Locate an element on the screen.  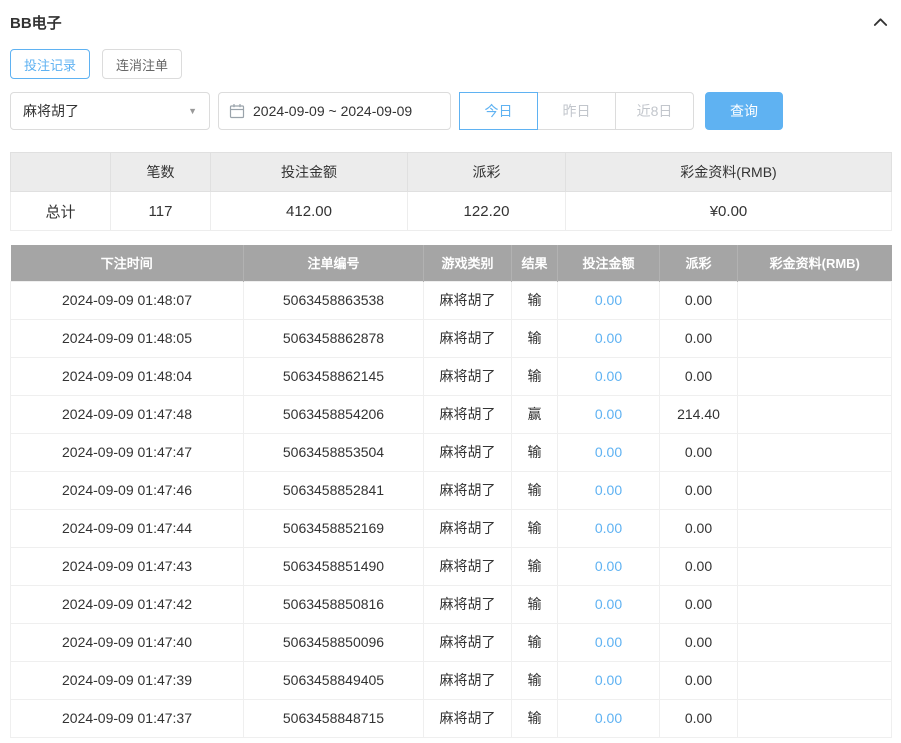
cell-time: 2024-09-09 01:47:48 is located at coordinates (127, 414).